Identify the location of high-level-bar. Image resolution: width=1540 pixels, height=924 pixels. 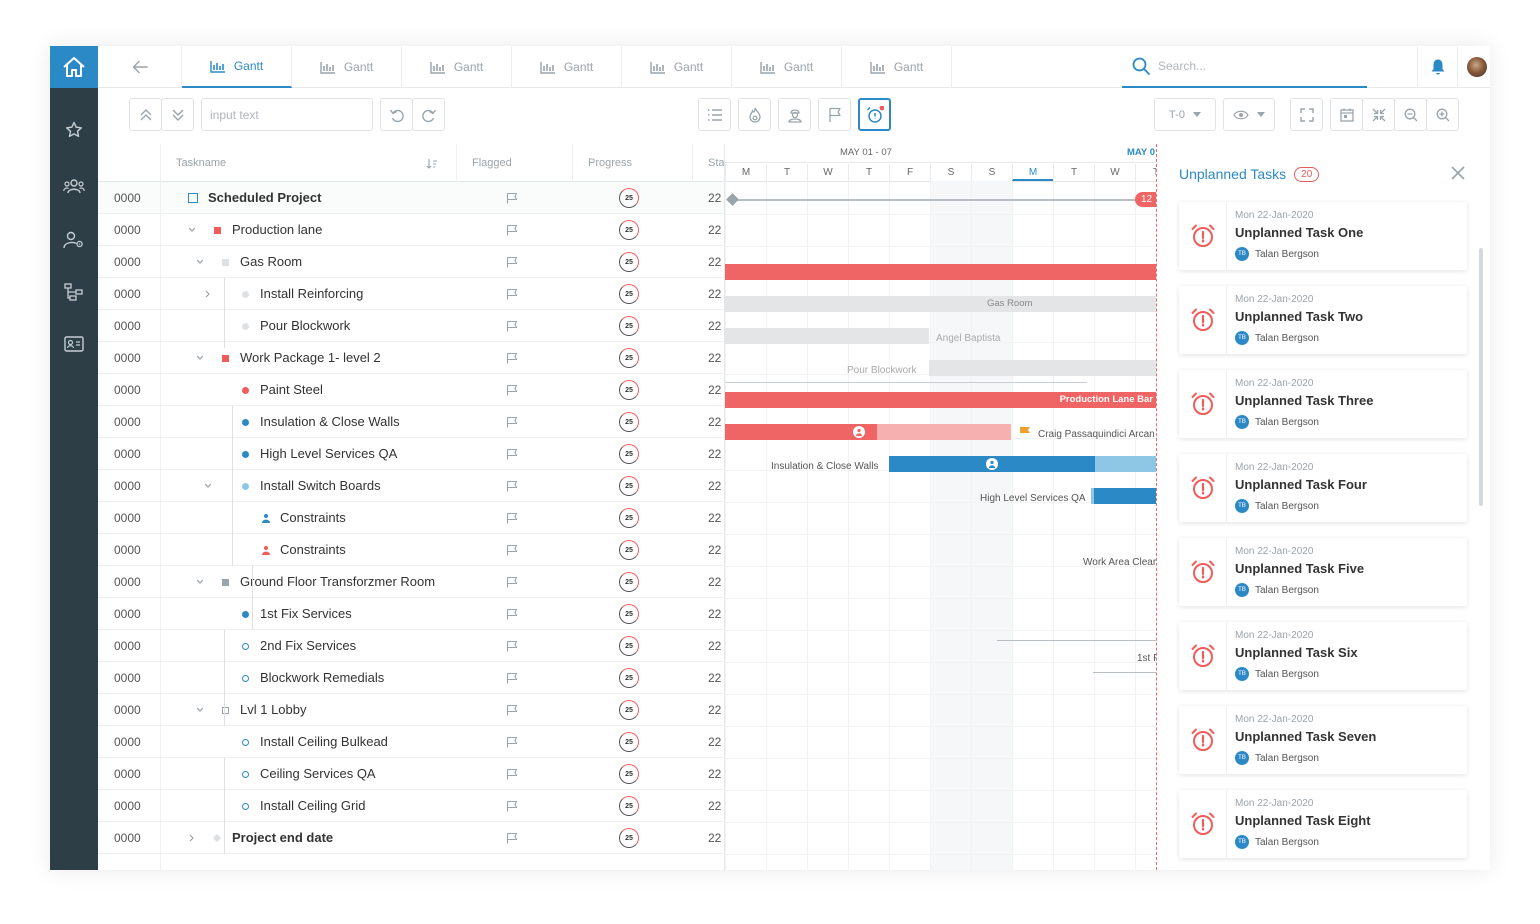
(1123, 496).